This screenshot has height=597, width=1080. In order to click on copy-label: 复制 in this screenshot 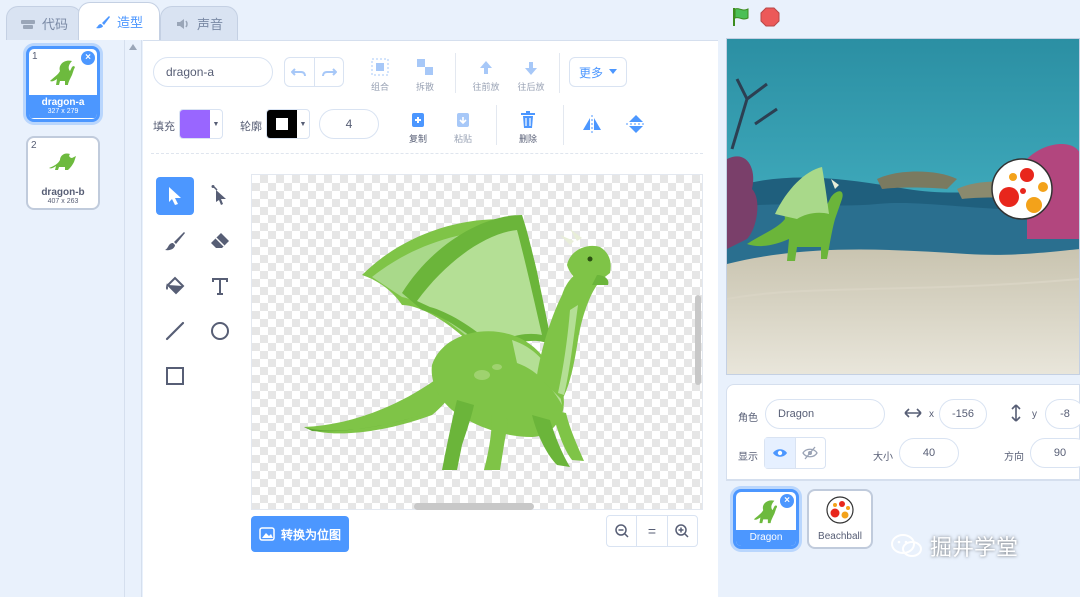, I will do `click(417, 139)`.